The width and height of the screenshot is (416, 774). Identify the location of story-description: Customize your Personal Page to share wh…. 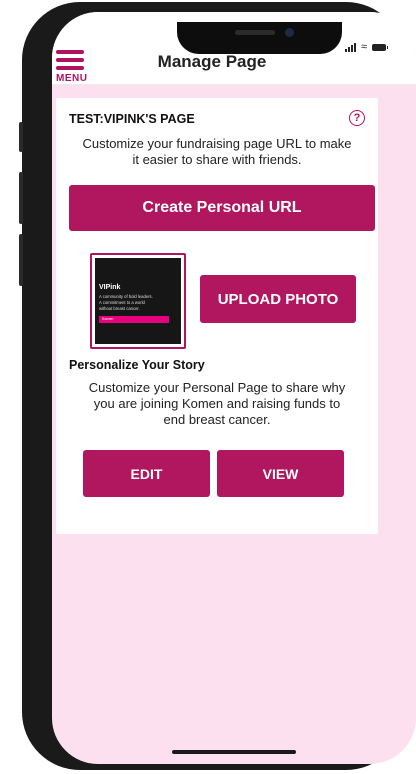
(217, 403).